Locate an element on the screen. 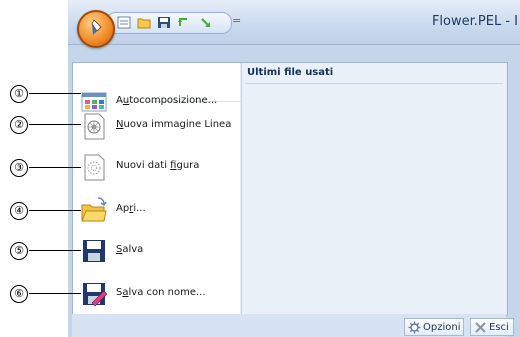 This screenshot has height=337, width=520. recent-files-title: Ultimi file usati is located at coordinates (290, 72).